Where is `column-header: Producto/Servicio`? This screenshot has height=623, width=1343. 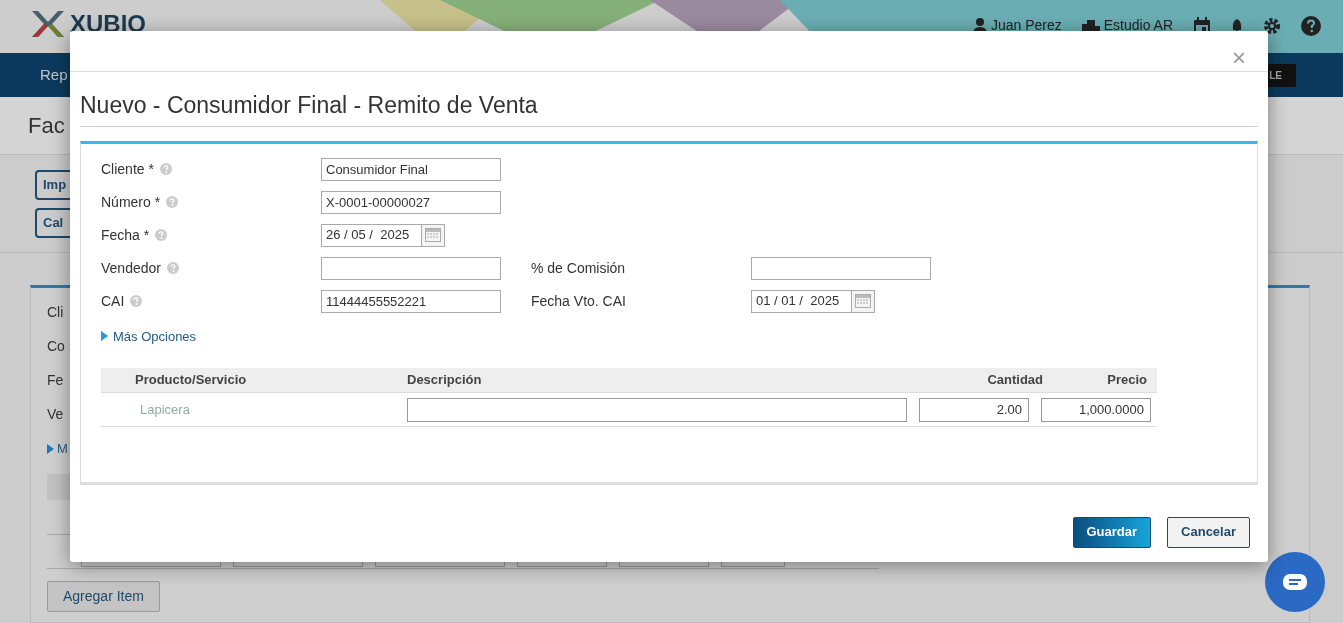
column-header: Producto/Servicio is located at coordinates (191, 380).